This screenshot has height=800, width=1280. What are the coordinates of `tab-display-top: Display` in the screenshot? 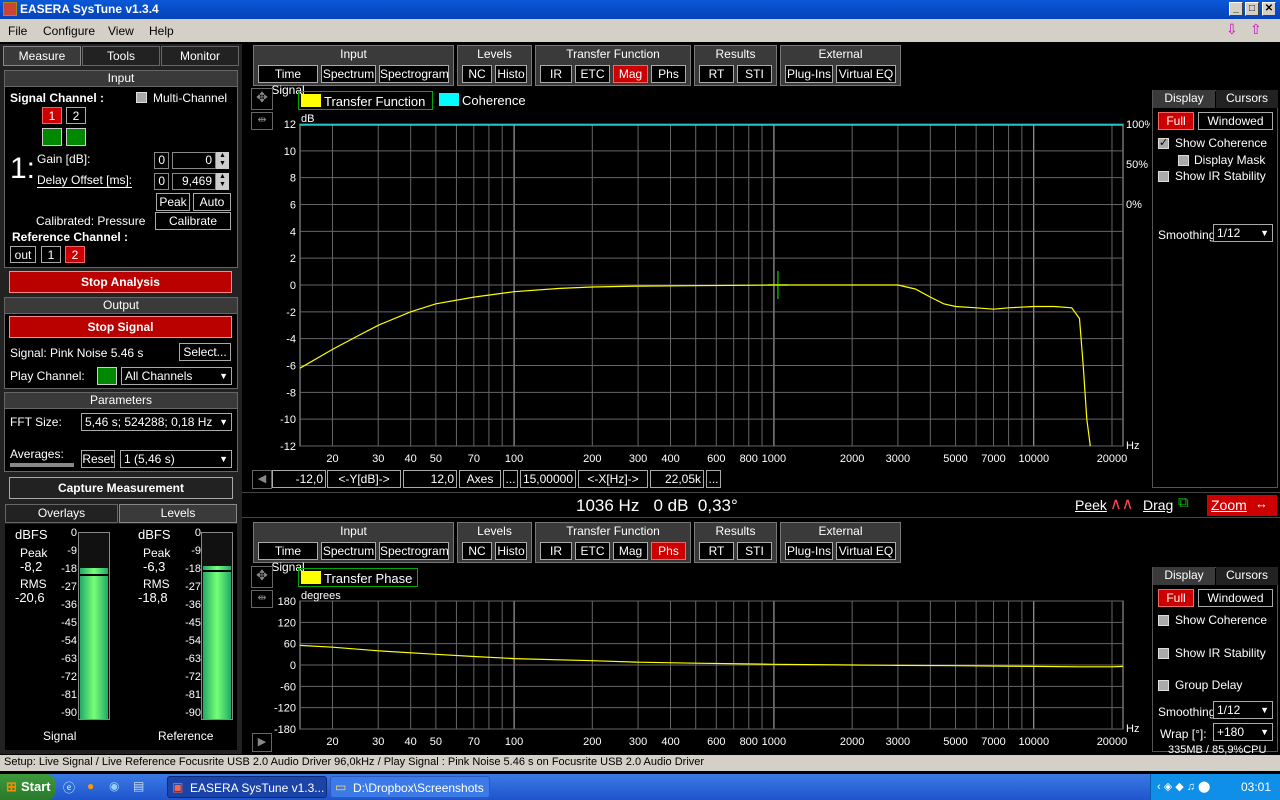 It's located at (1184, 99).